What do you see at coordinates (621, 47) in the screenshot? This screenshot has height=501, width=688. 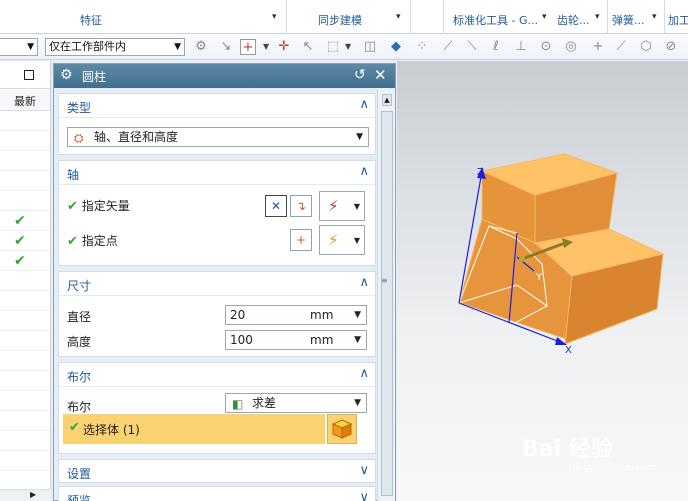 I see `edge-icon: ⟋` at bounding box center [621, 47].